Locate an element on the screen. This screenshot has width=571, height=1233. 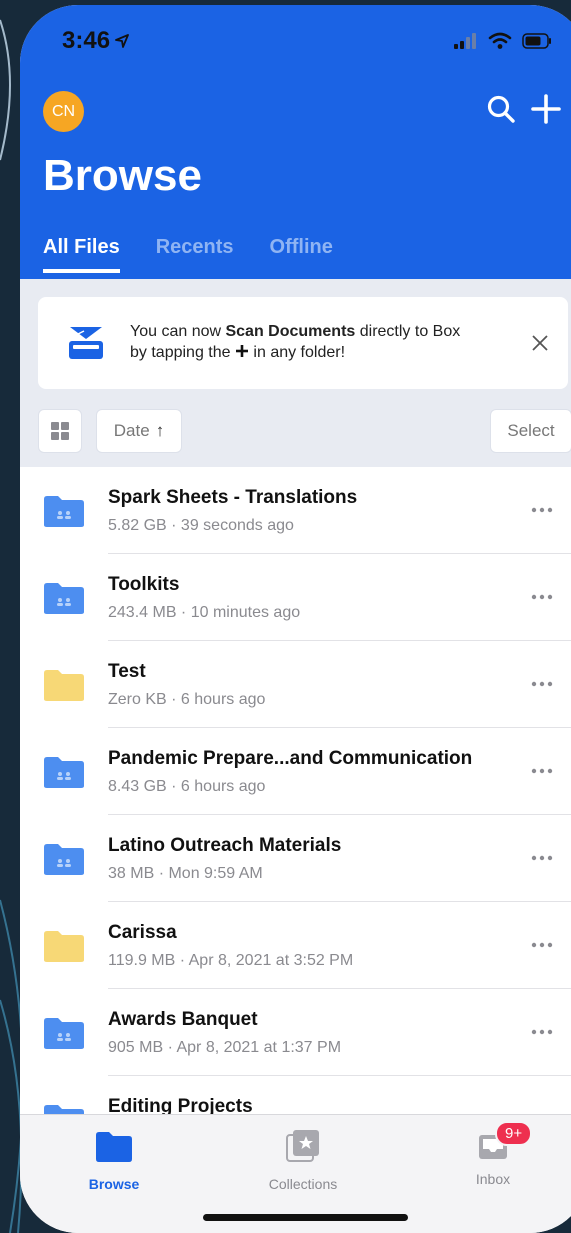
battery-icon is located at coordinates (536, 41).